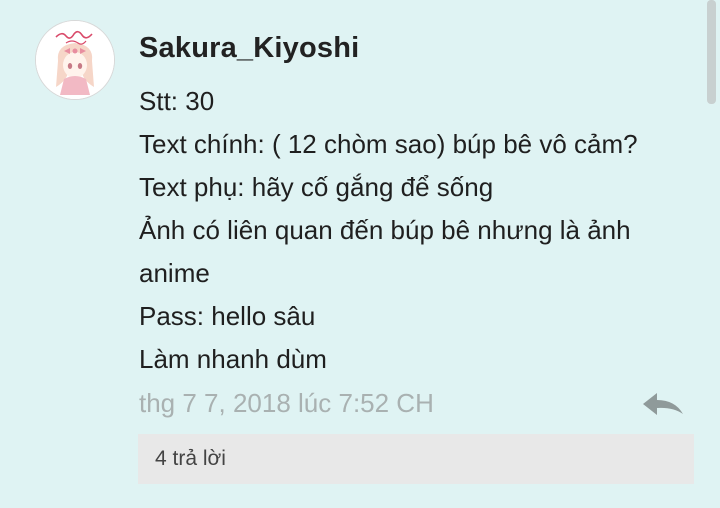  Describe the element at coordinates (711, 52) in the screenshot. I see `scrollbar` at that location.